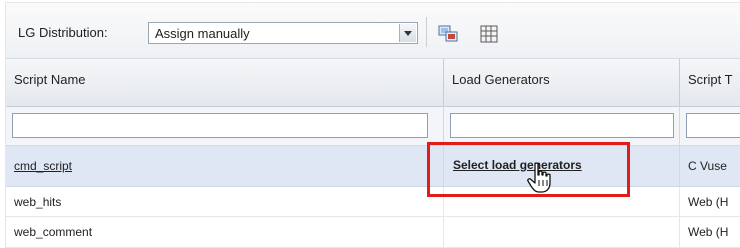 Image resolution: width=740 pixels, height=248 pixels. I want to click on column-header-load-generators: Load Generators, so click(562, 82).